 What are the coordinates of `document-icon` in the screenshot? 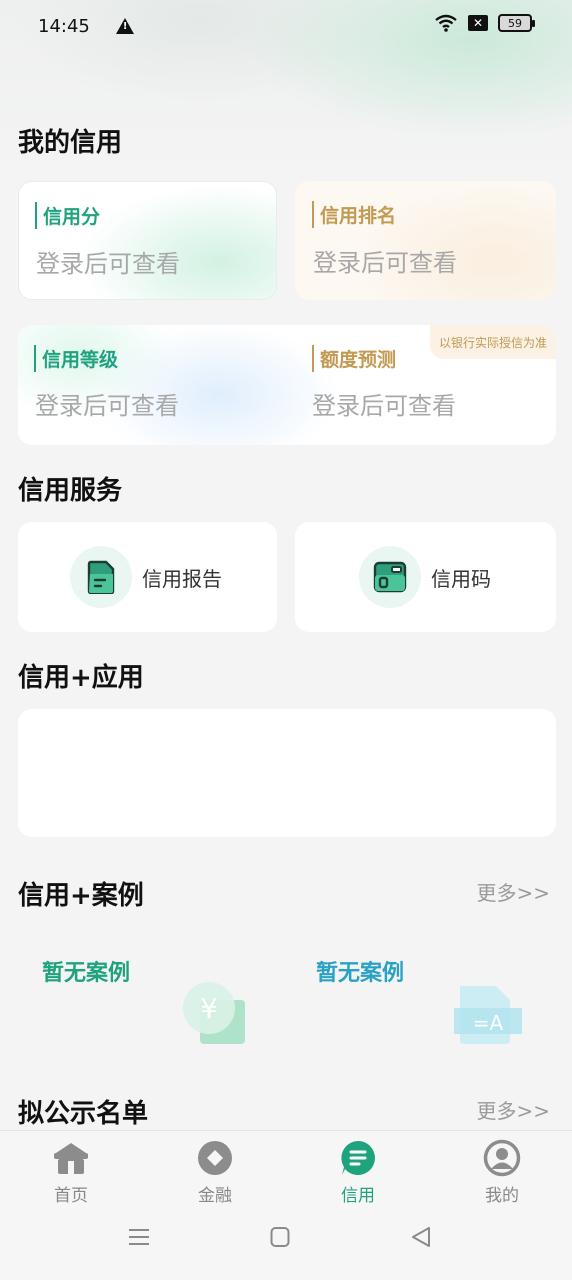 It's located at (101, 577).